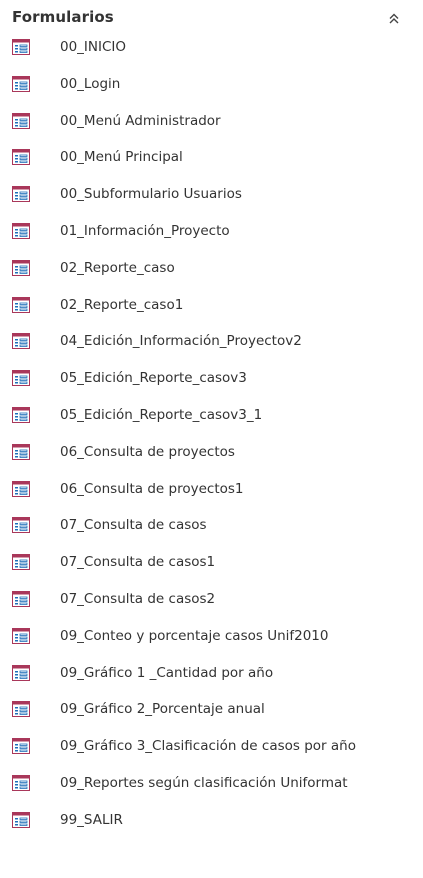  What do you see at coordinates (153, 378) in the screenshot?
I see `list-item-label: 05_Edición_Reporte_casov3` at bounding box center [153, 378].